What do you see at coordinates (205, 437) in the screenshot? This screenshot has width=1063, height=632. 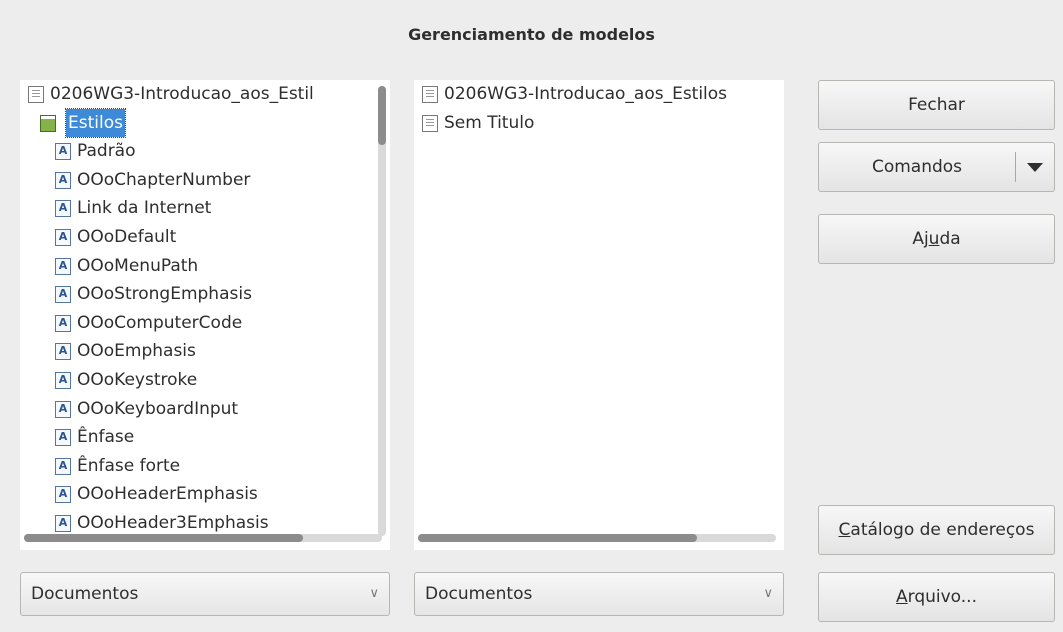 I see `style-item: A Ênfase` at bounding box center [205, 437].